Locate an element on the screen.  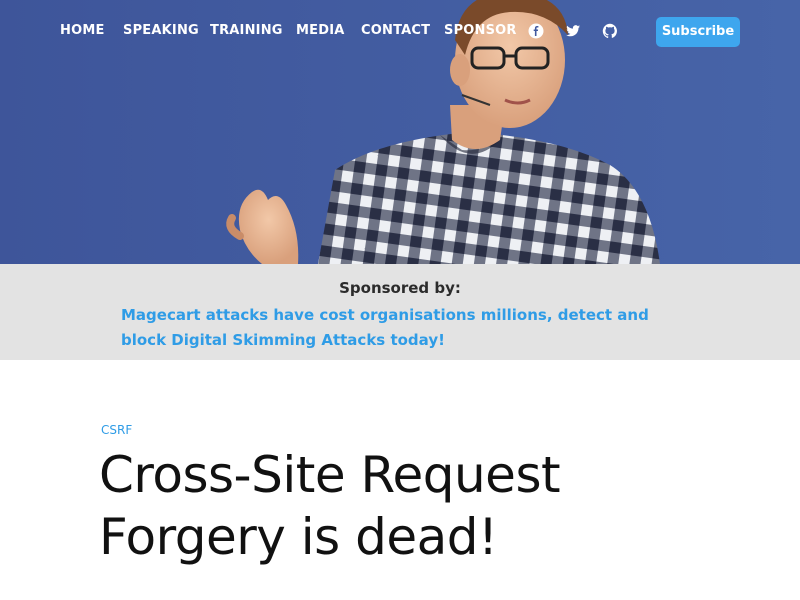
subscribe-button: Subscribe is located at coordinates (698, 32).